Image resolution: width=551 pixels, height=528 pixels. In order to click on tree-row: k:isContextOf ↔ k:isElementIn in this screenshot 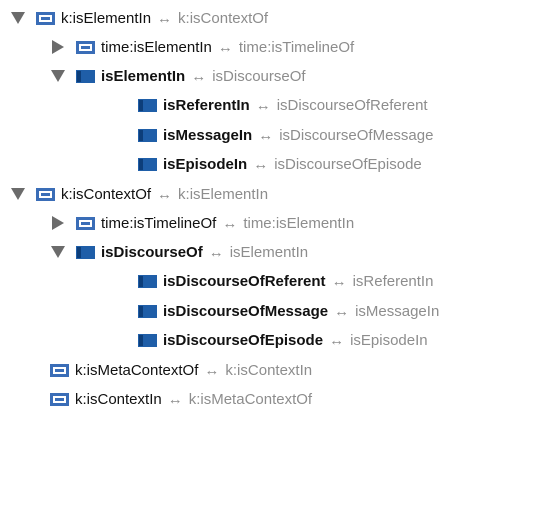, I will do `click(139, 194)`.